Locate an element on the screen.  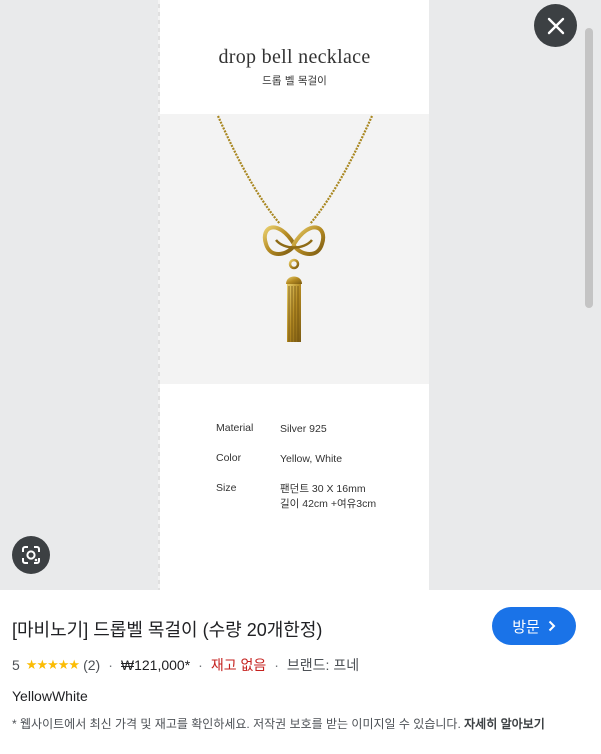
product-variant: YellowWhite is located at coordinates (50, 696).